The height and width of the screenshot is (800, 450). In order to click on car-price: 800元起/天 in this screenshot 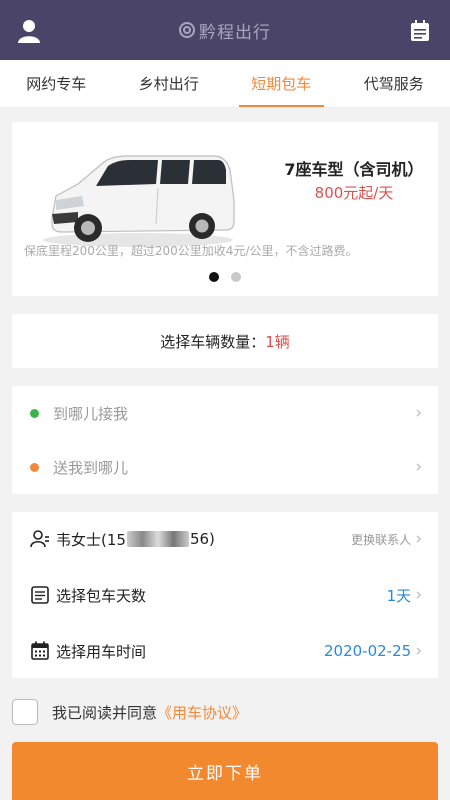, I will do `click(354, 193)`.